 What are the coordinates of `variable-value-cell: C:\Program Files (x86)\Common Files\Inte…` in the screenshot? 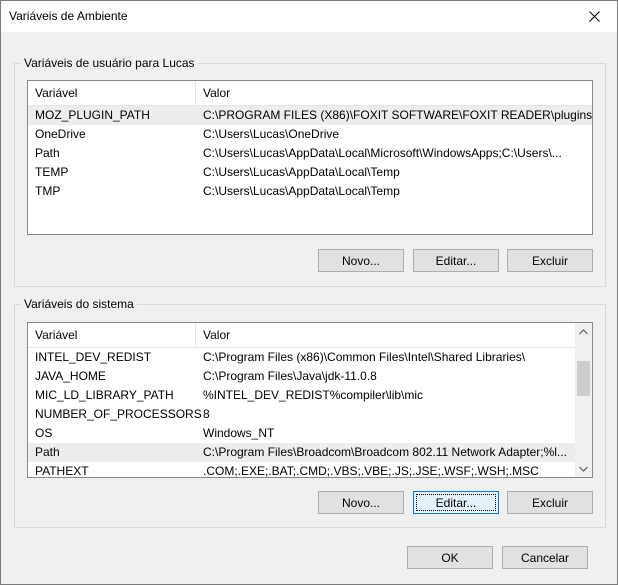 It's located at (364, 357).